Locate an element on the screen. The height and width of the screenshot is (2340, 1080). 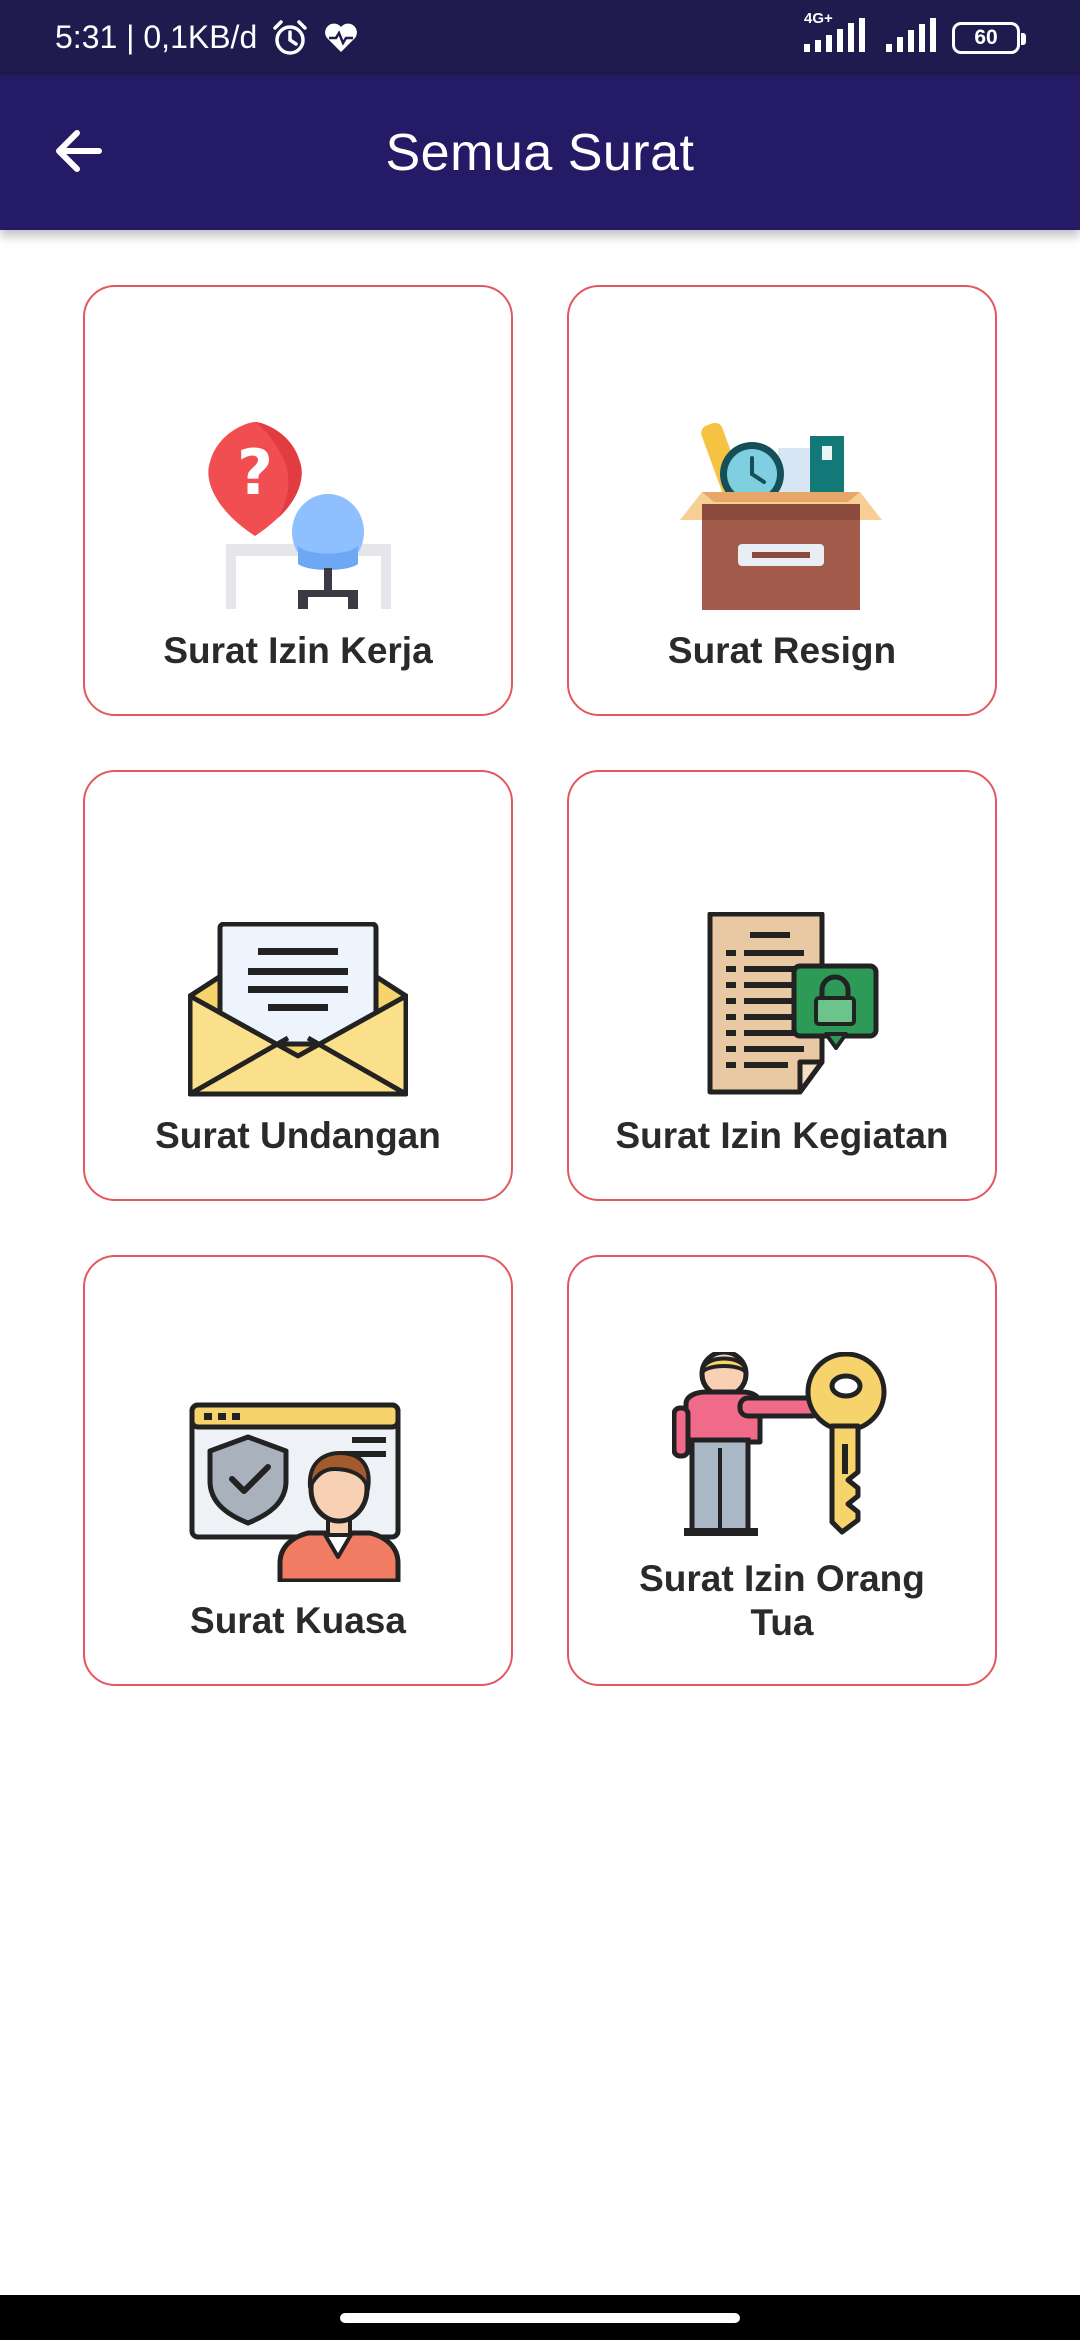
card-label: Surat Kuasa is located at coordinates (298, 1620).